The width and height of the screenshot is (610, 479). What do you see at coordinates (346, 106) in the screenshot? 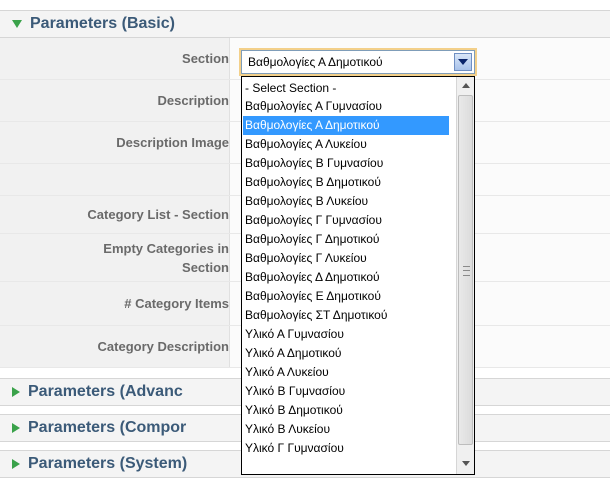
I see `dropdown-option: Βαθμολογίες Α Γυμνασίου` at bounding box center [346, 106].